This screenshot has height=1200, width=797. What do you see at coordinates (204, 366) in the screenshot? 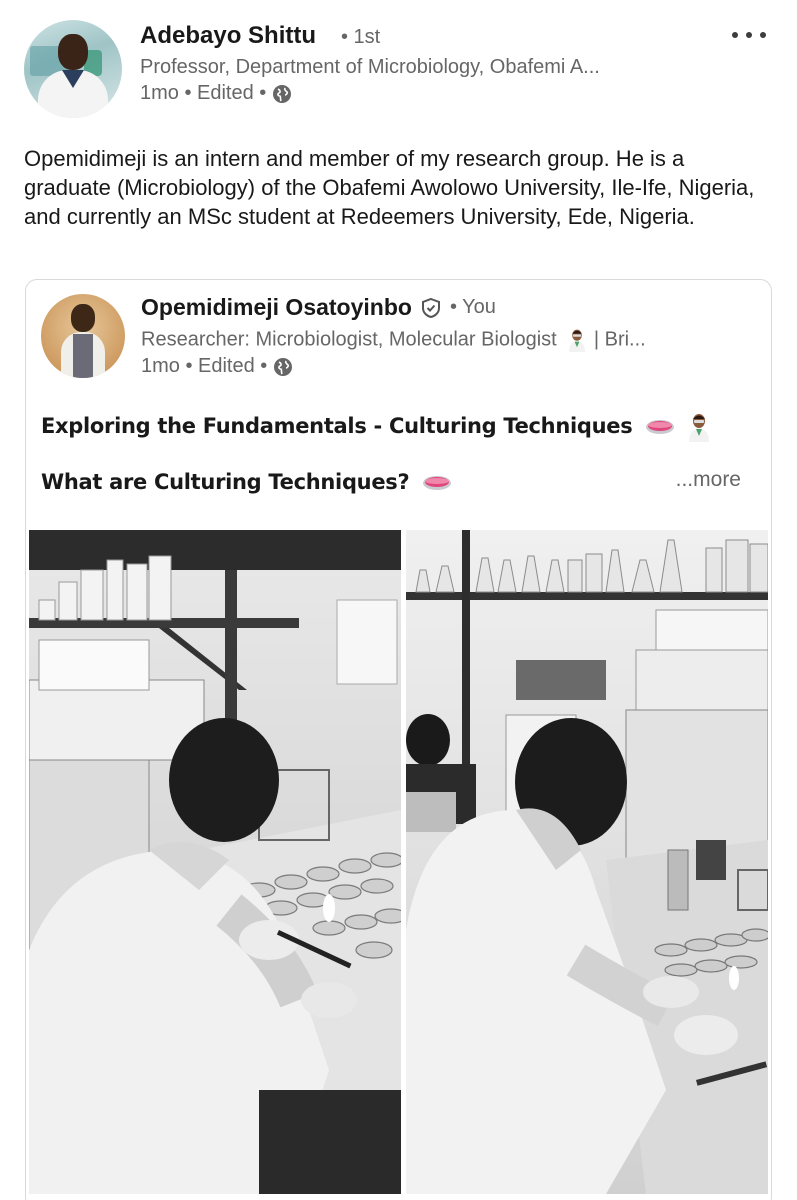
I see `shared-post-time: 1mo • Edited •` at bounding box center [204, 366].